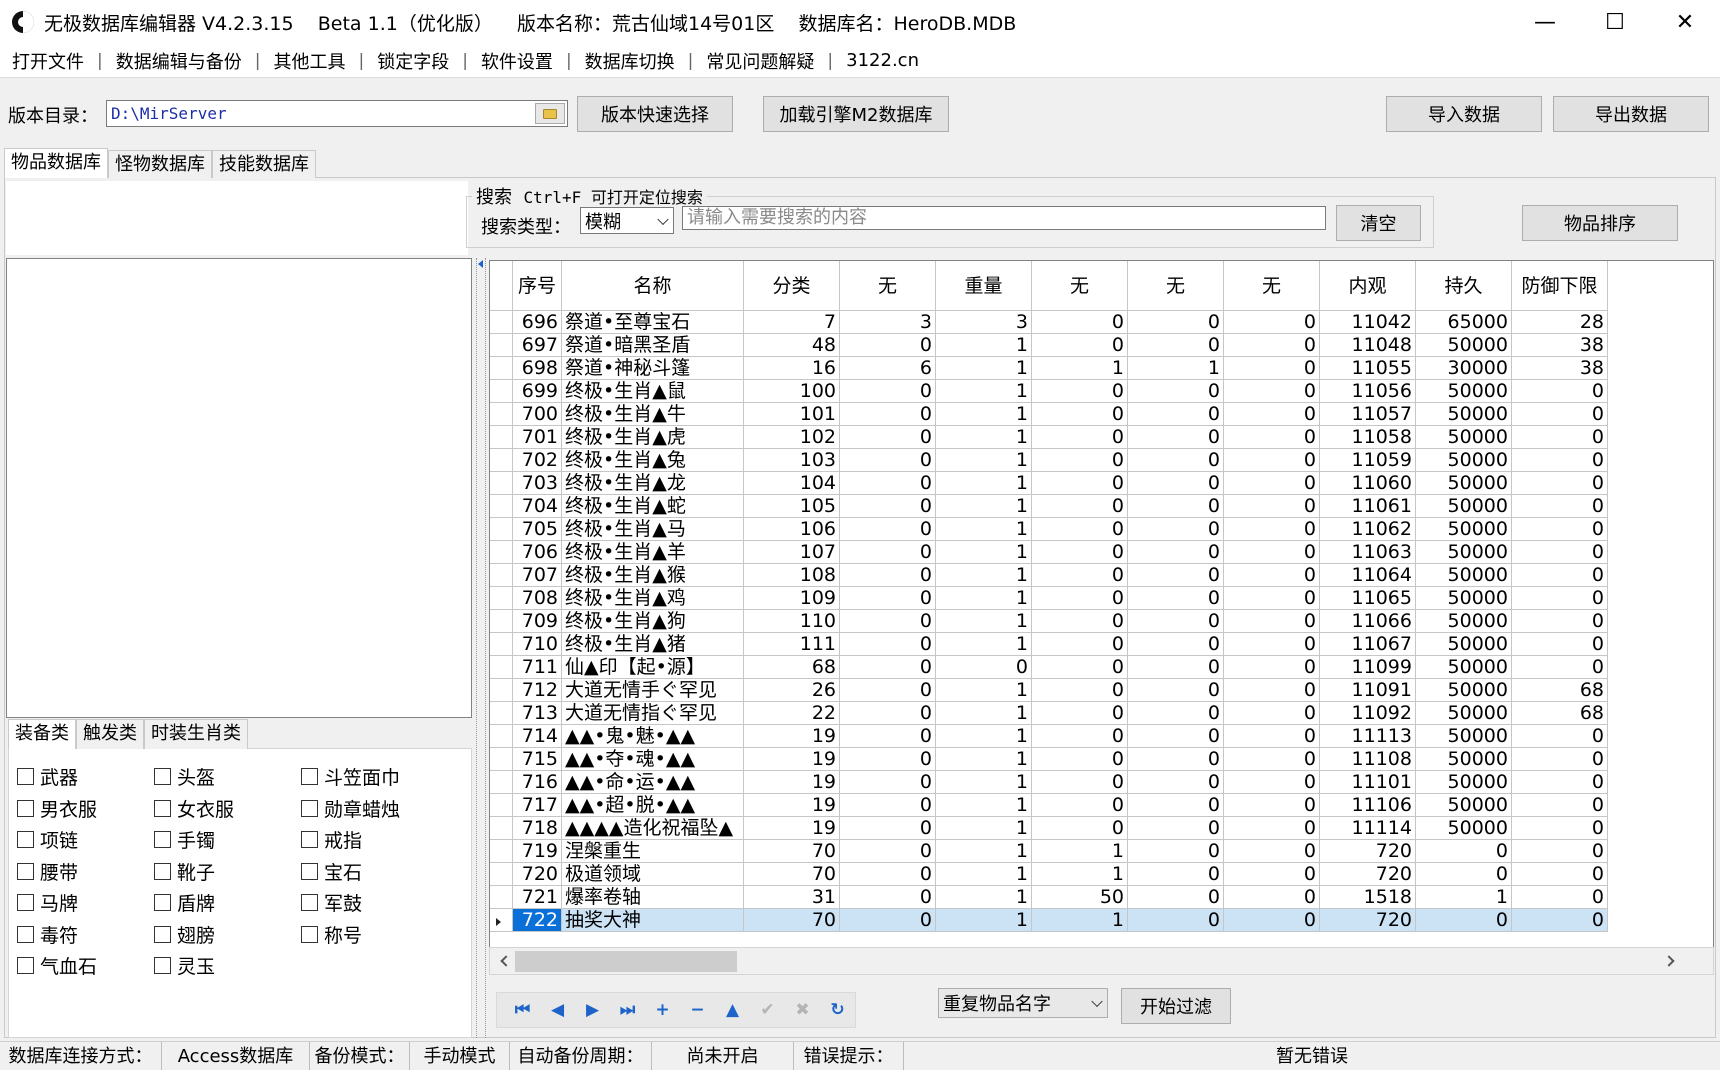 Image resolution: width=1720 pixels, height=1070 pixels. Describe the element at coordinates (1049, 460) in the screenshot. I see `table-row: 702 终极•生肖▲兔 103 0 1 0 0 0 11059 50000 0` at that location.